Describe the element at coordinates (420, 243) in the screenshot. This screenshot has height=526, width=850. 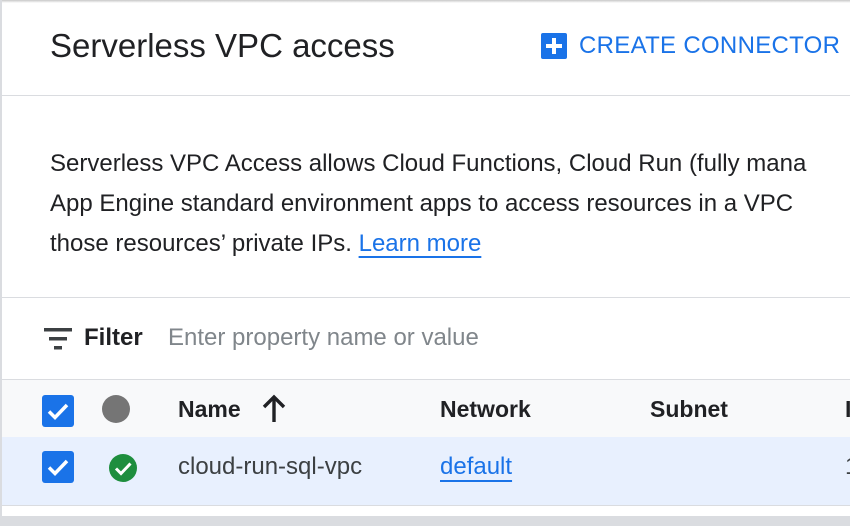
I see `learn-more-link: Learn more` at that location.